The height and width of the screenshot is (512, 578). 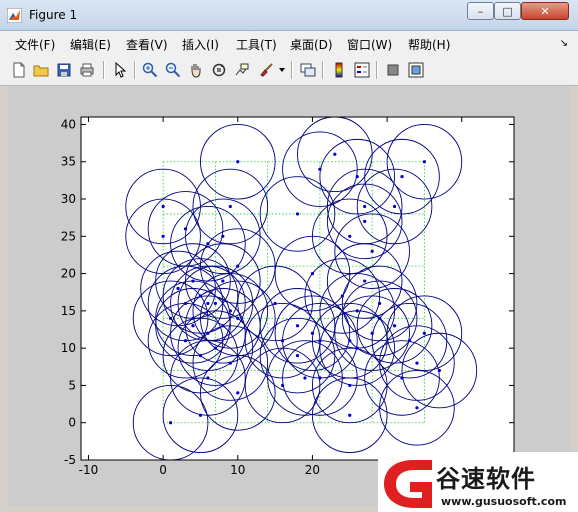 What do you see at coordinates (68, 274) in the screenshot?
I see `y-tick-label: 20` at bounding box center [68, 274].